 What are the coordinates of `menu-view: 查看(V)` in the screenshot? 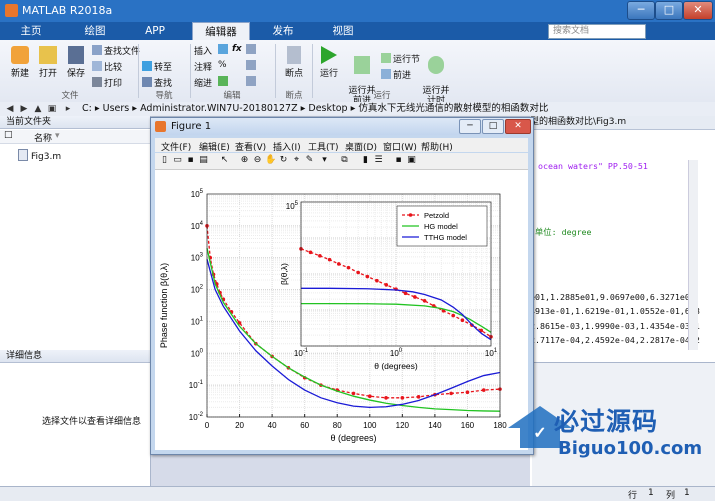 It's located at (250, 146).